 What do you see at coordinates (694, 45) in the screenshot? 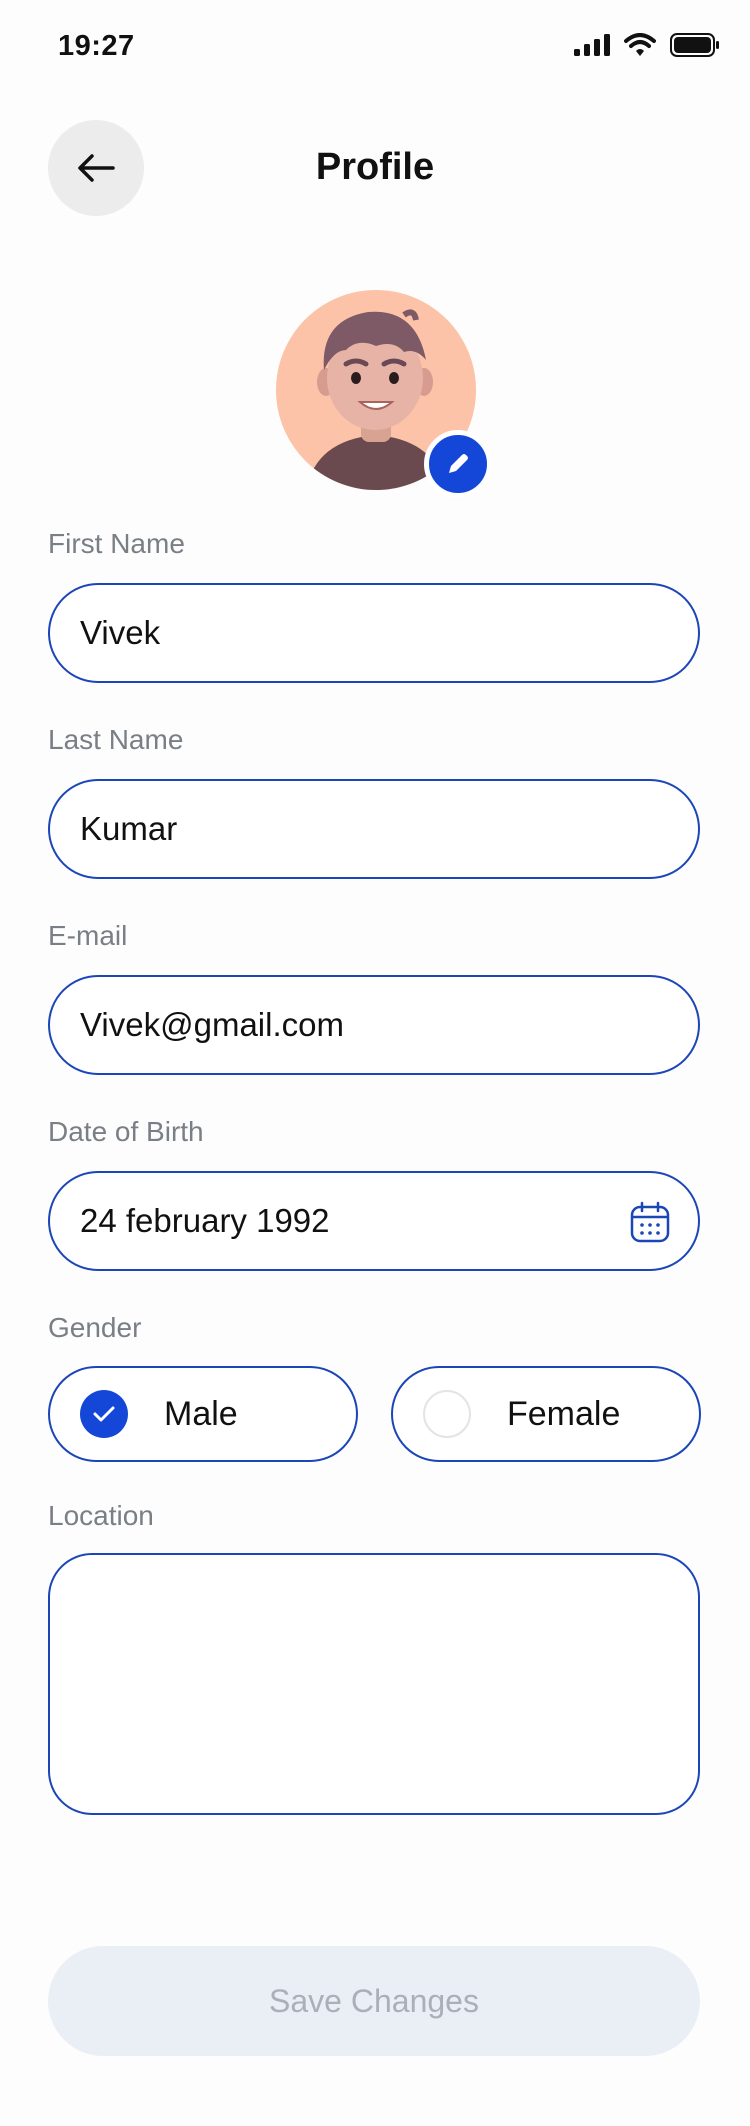
I see `battery-icon` at bounding box center [694, 45].